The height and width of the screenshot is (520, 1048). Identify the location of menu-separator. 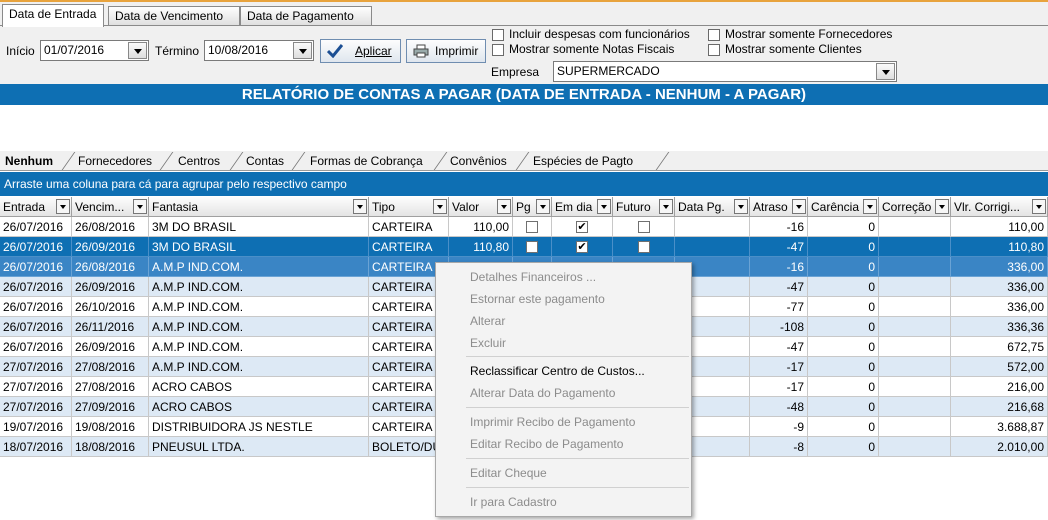
(577, 407).